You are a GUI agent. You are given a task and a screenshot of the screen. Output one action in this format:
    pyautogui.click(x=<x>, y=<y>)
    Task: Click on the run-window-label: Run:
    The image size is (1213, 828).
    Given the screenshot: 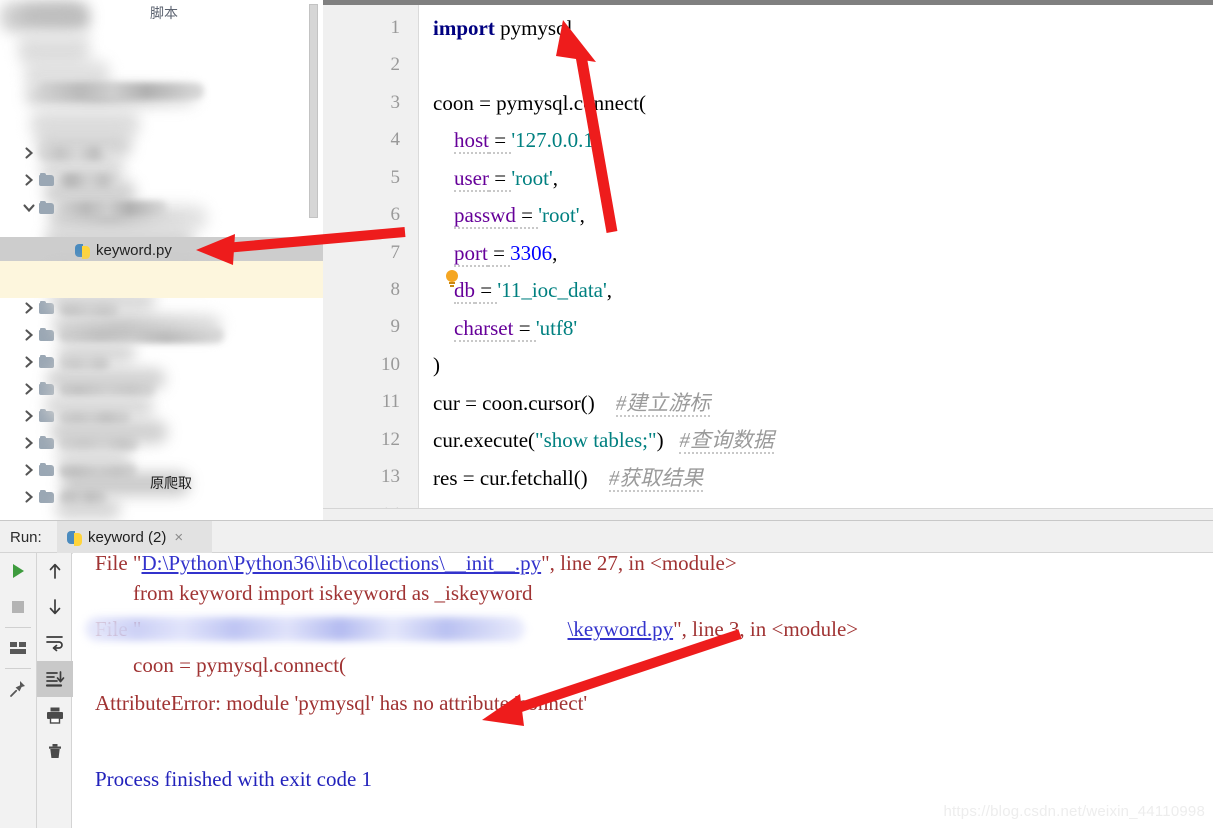 What is the action you would take?
    pyautogui.click(x=26, y=537)
    